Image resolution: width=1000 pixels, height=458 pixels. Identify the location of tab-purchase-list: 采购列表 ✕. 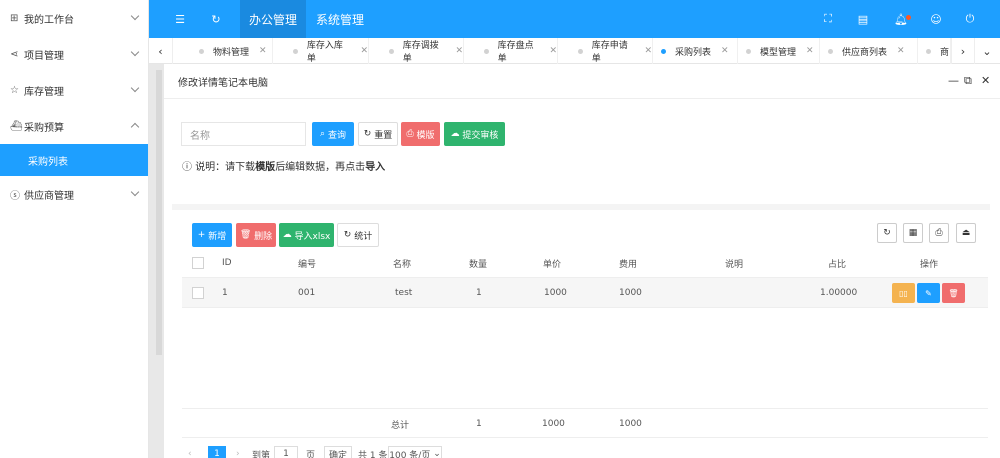
(695, 51).